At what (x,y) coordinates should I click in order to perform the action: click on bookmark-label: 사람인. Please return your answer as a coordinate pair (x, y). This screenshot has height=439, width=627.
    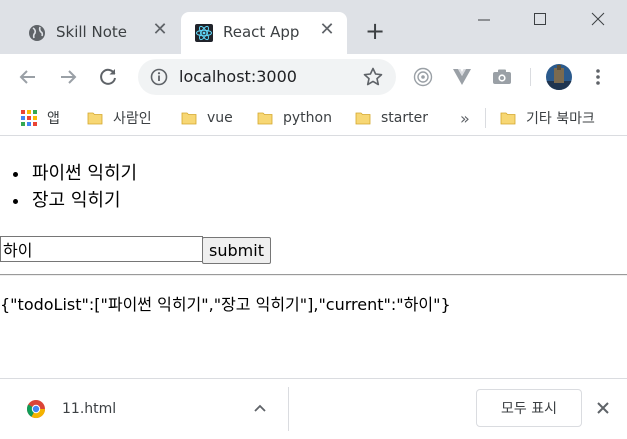
    Looking at the image, I should click on (132, 119).